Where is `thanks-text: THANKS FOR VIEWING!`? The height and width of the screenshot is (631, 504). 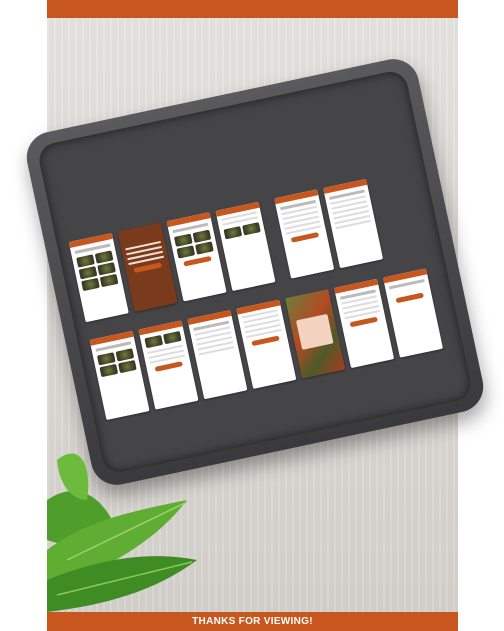
thanks-text: THANKS FOR VIEWING! is located at coordinates (252, 621).